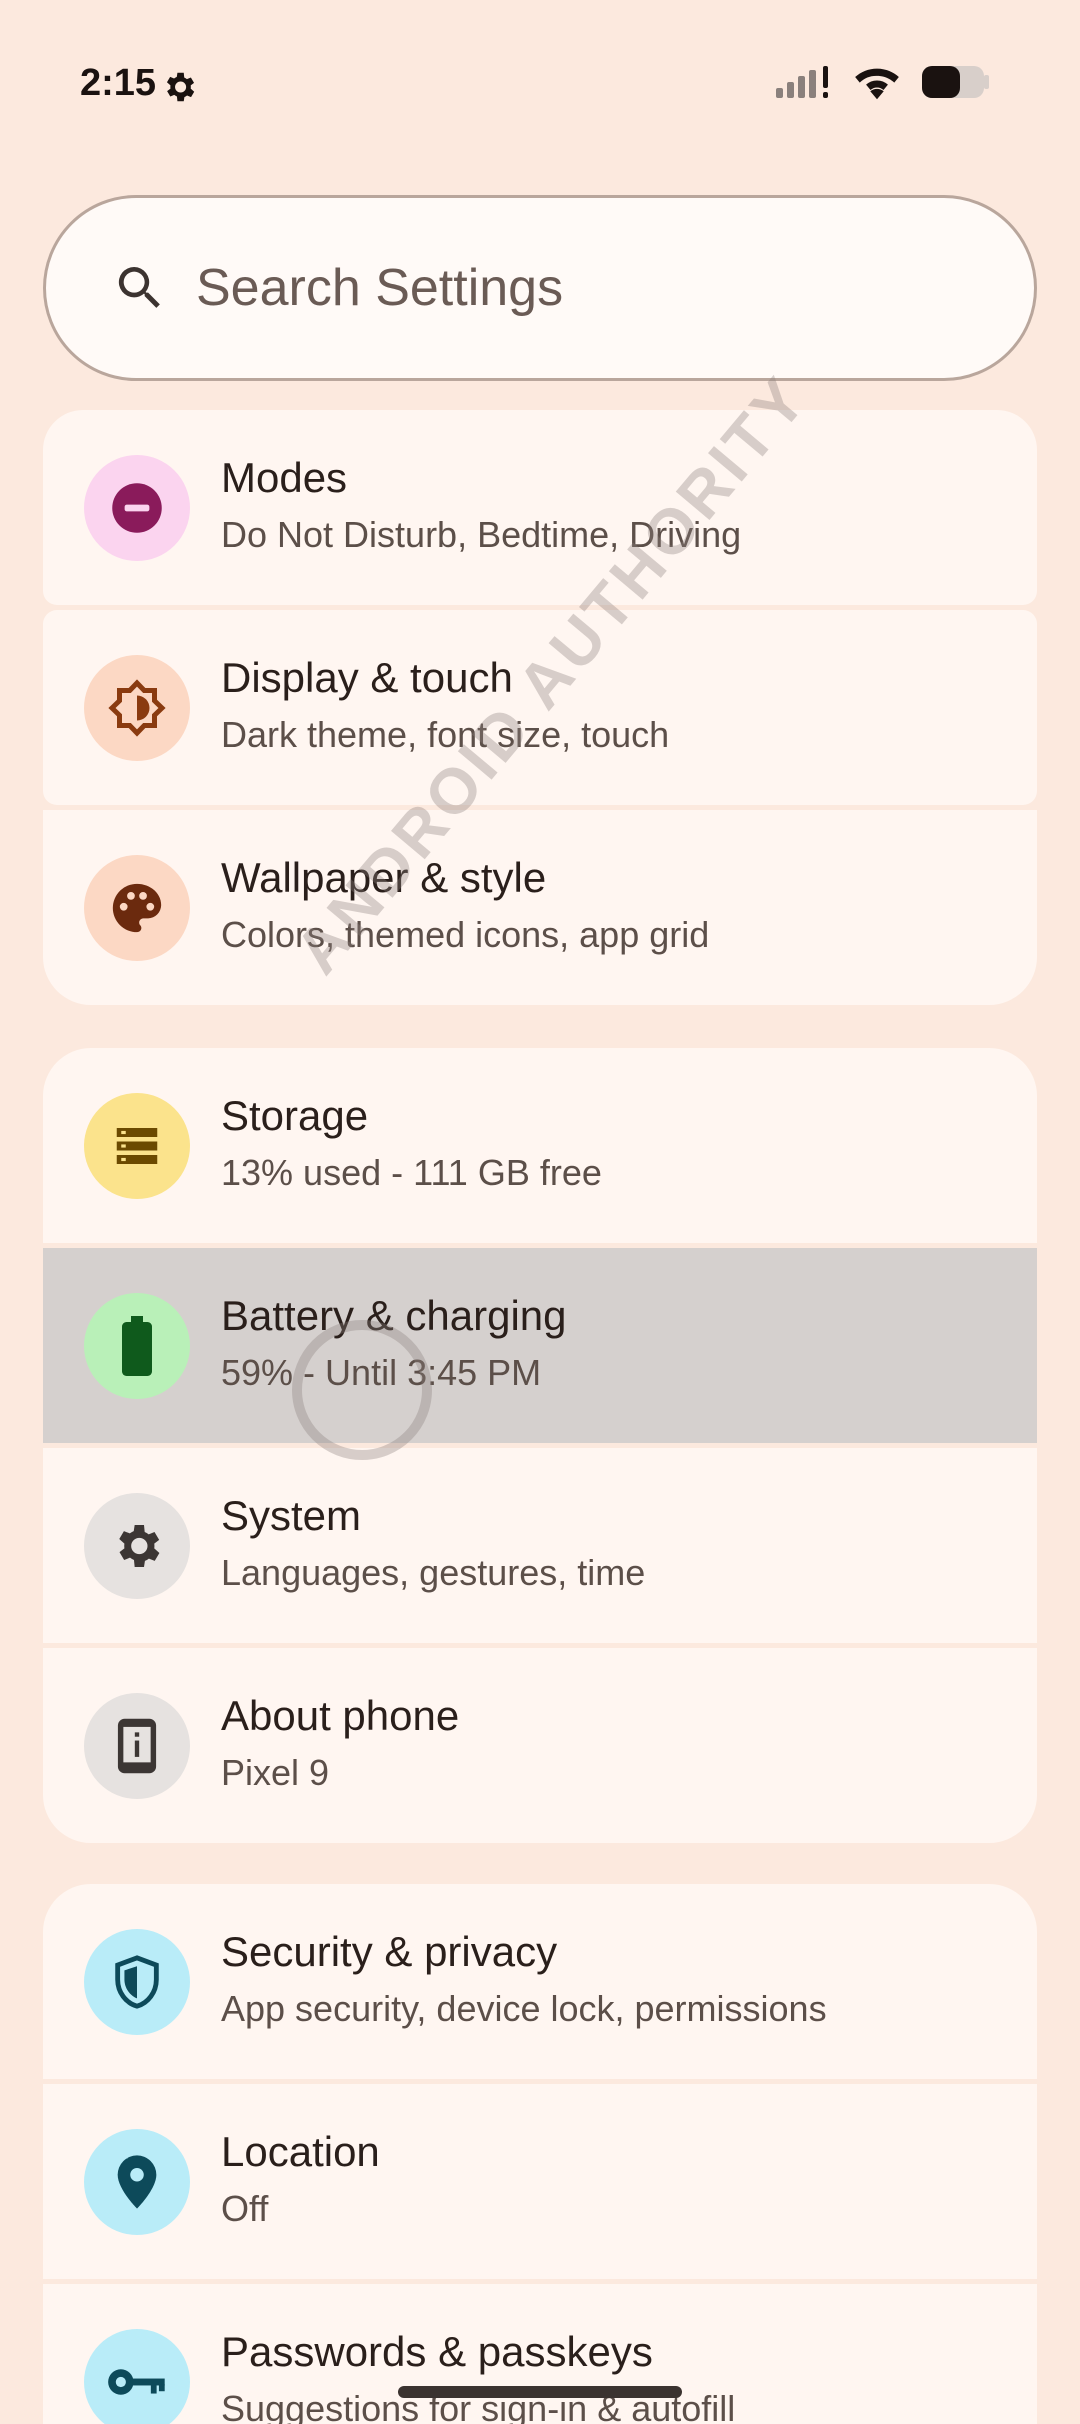  What do you see at coordinates (524, 2008) in the screenshot?
I see `settings-item-subtitle: App security, device lock, permissions` at bounding box center [524, 2008].